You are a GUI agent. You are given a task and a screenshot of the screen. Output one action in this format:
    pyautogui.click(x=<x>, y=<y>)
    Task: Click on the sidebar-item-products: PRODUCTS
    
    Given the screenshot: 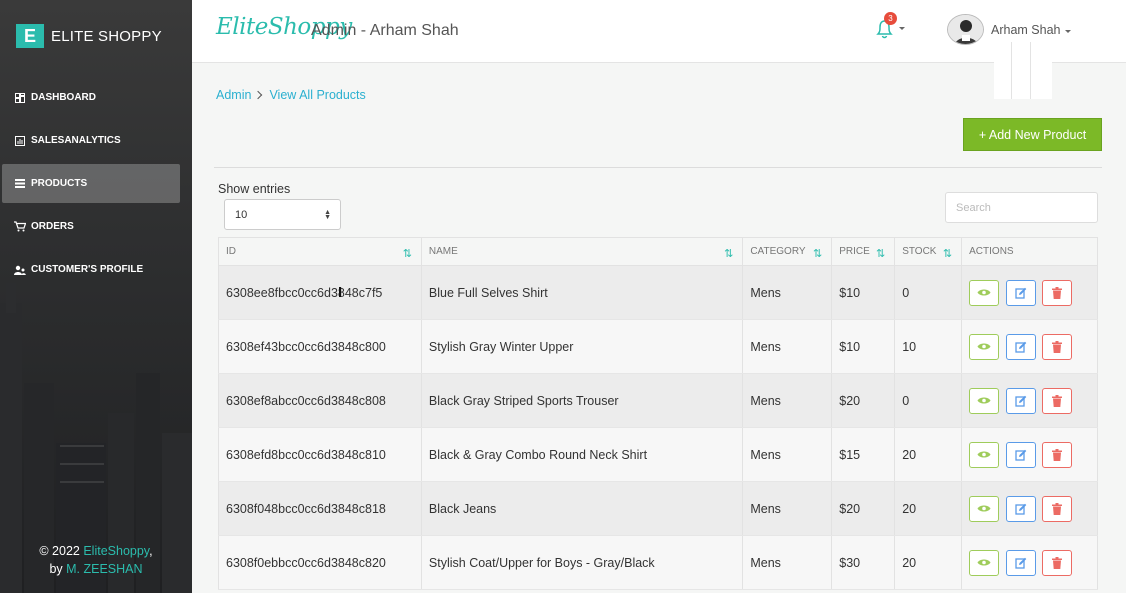 What is the action you would take?
    pyautogui.click(x=91, y=183)
    